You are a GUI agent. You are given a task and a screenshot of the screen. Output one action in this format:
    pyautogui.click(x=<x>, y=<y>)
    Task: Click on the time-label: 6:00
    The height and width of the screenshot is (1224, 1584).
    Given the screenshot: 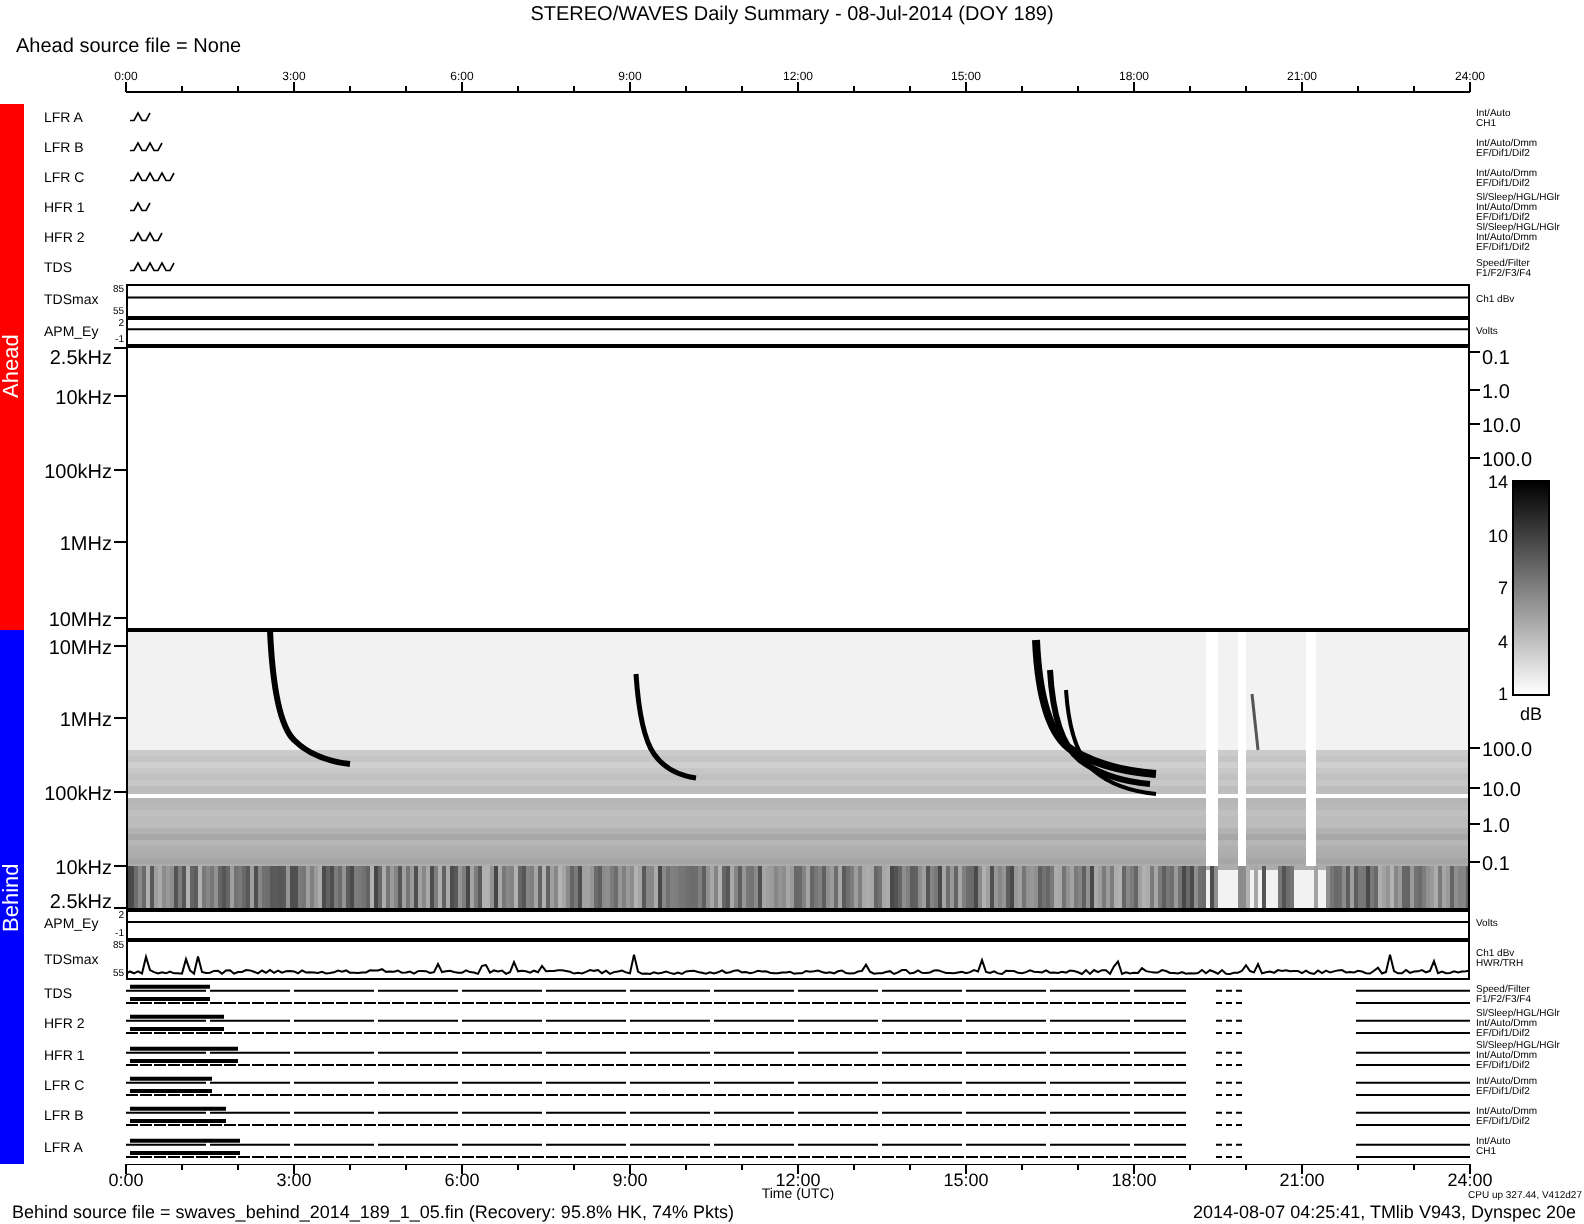 What is the action you would take?
    pyautogui.click(x=462, y=1180)
    